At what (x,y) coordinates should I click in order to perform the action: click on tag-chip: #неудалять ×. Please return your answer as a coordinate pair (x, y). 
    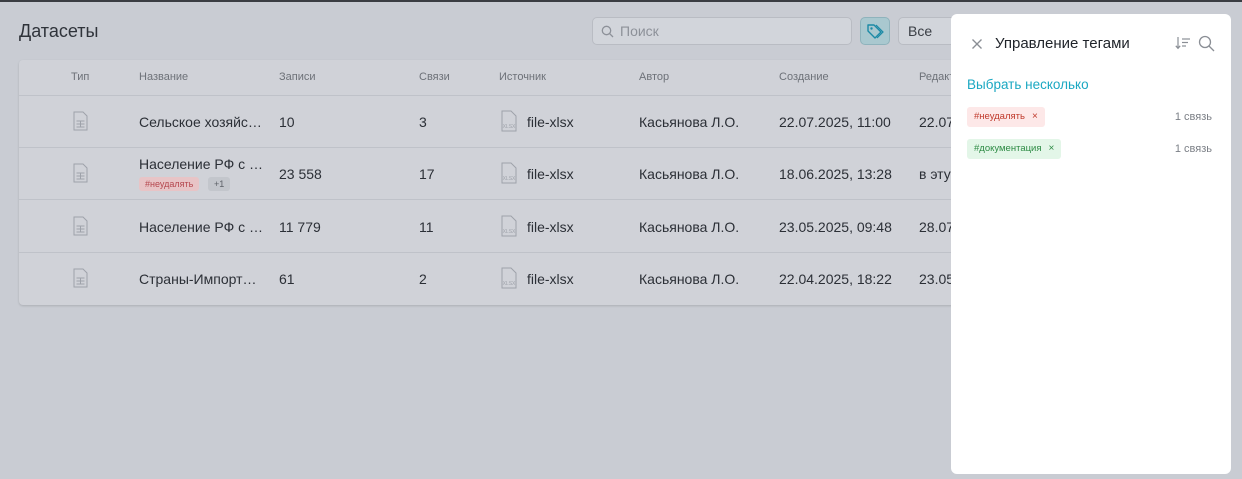
    Looking at the image, I should click on (1006, 117).